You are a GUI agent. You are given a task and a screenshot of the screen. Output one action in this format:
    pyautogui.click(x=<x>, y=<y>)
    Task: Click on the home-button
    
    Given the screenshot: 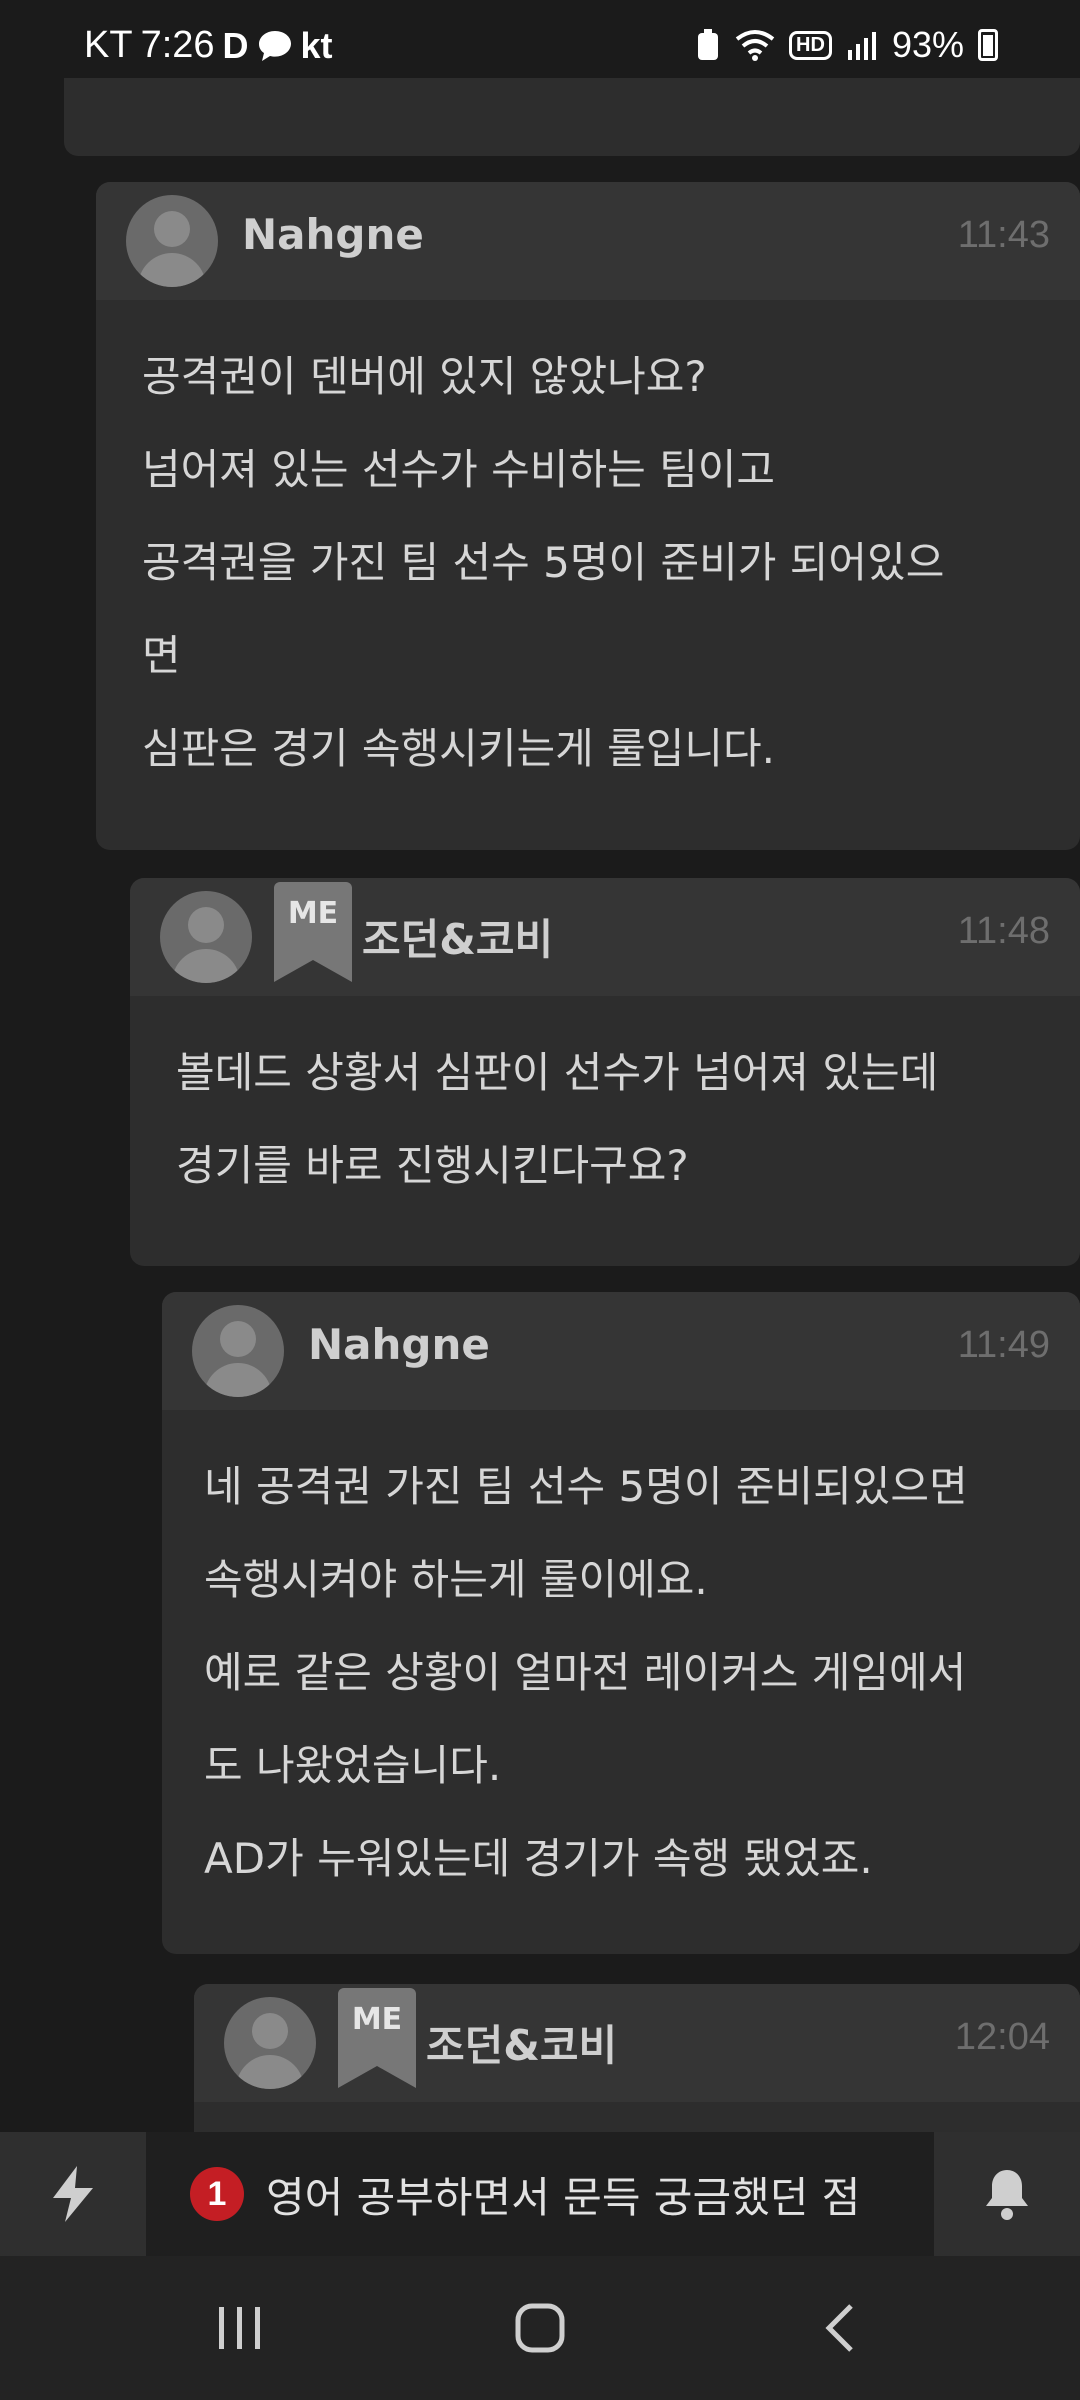 What is the action you would take?
    pyautogui.click(x=540, y=2328)
    